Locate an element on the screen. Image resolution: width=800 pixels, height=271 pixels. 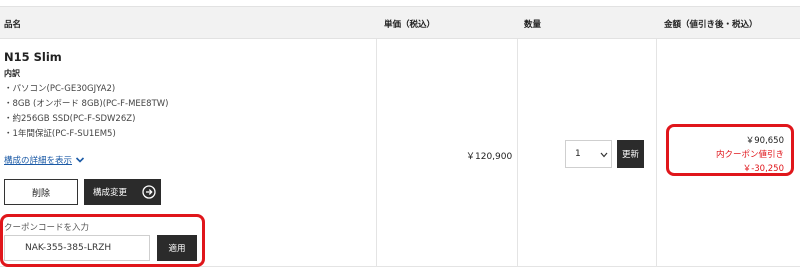
unit-price: ￥120,900 is located at coordinates (489, 157).